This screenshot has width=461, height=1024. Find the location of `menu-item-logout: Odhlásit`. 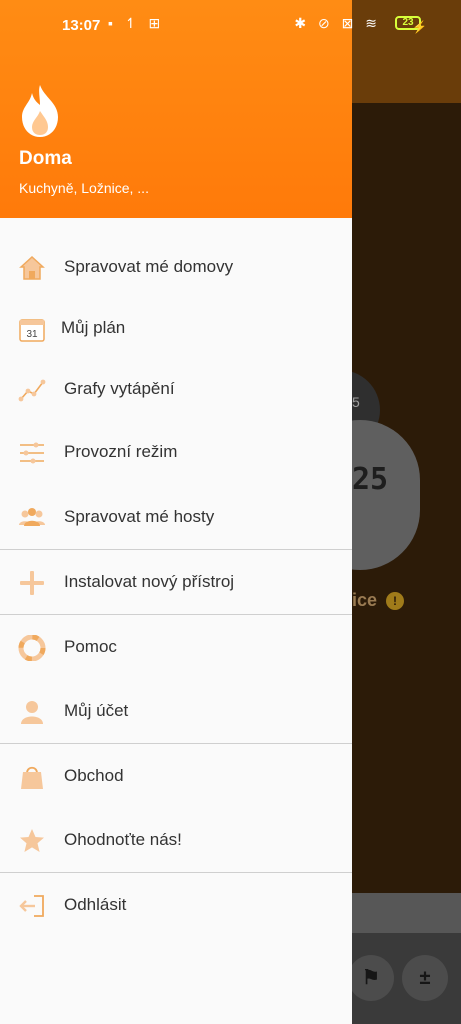

menu-item-logout: Odhlásit is located at coordinates (176, 905).